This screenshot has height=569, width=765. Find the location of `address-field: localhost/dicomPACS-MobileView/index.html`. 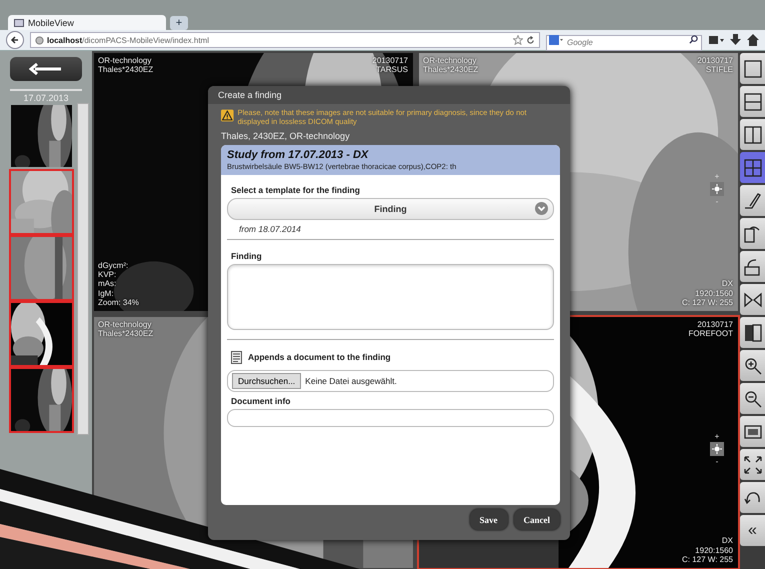

address-field: localhost/dicomPACS-MobileView/index.html is located at coordinates (285, 40).